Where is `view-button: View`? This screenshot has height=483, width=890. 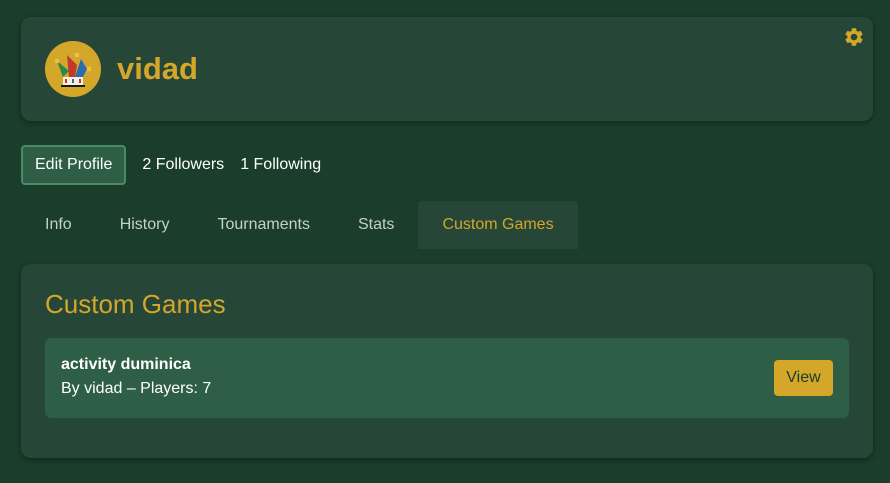 view-button: View is located at coordinates (803, 378).